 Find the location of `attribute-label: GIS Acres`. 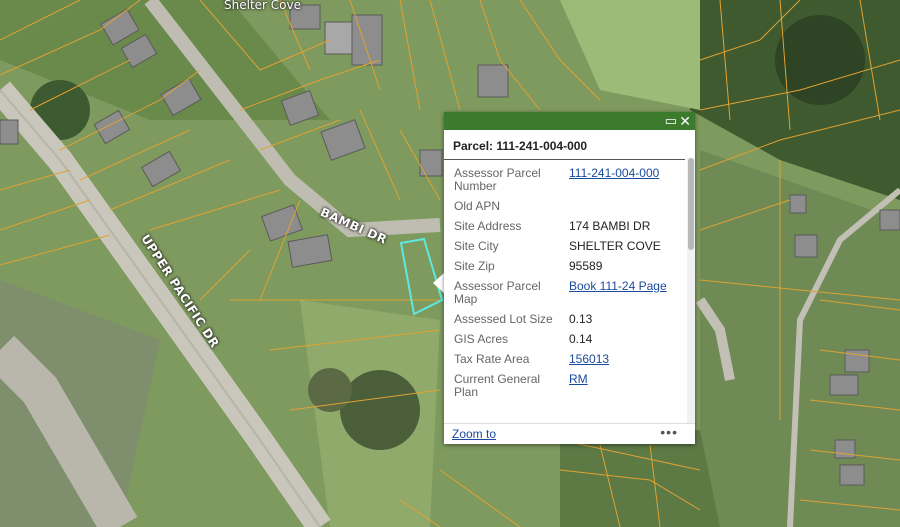

attribute-label: GIS Acres is located at coordinates (481, 339).